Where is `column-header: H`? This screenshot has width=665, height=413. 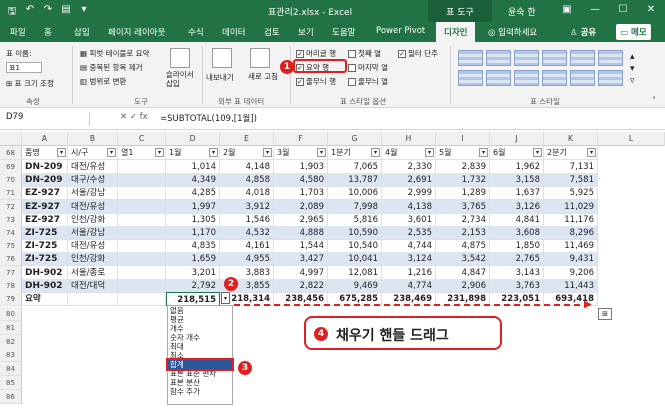 column-header: H is located at coordinates (409, 139).